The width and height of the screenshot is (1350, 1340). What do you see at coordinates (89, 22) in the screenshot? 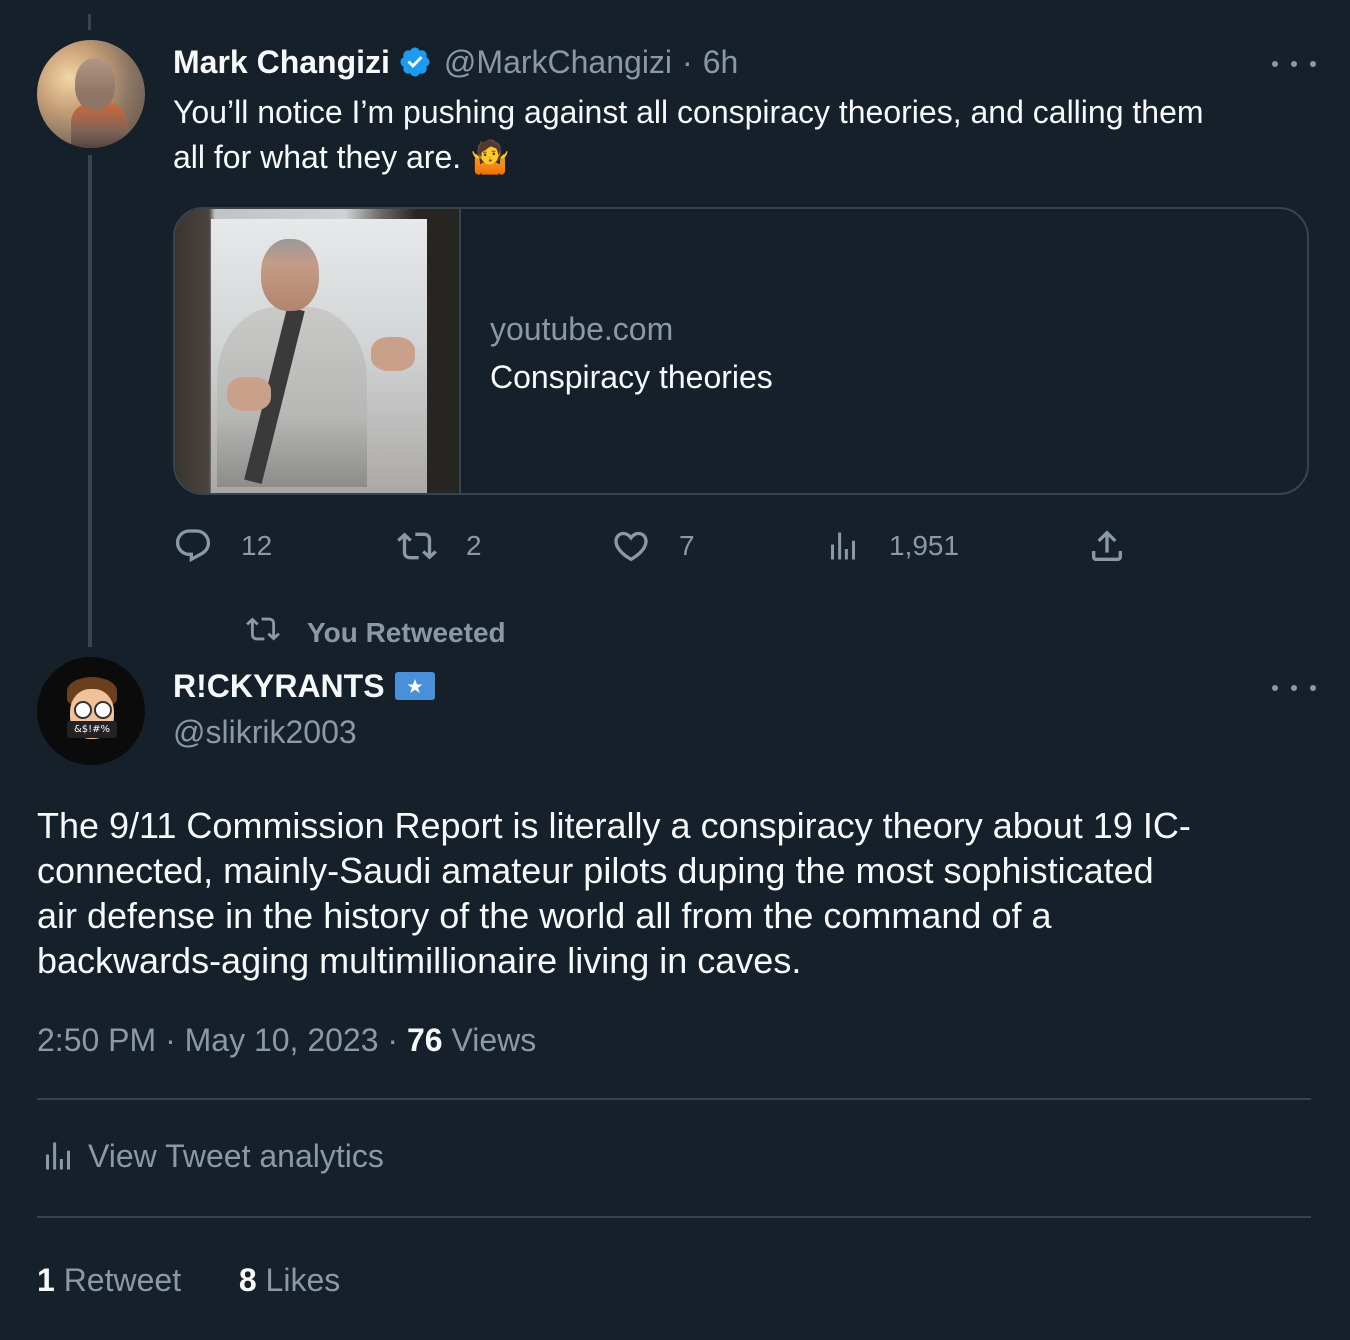
I see `thread-line-top` at bounding box center [89, 22].